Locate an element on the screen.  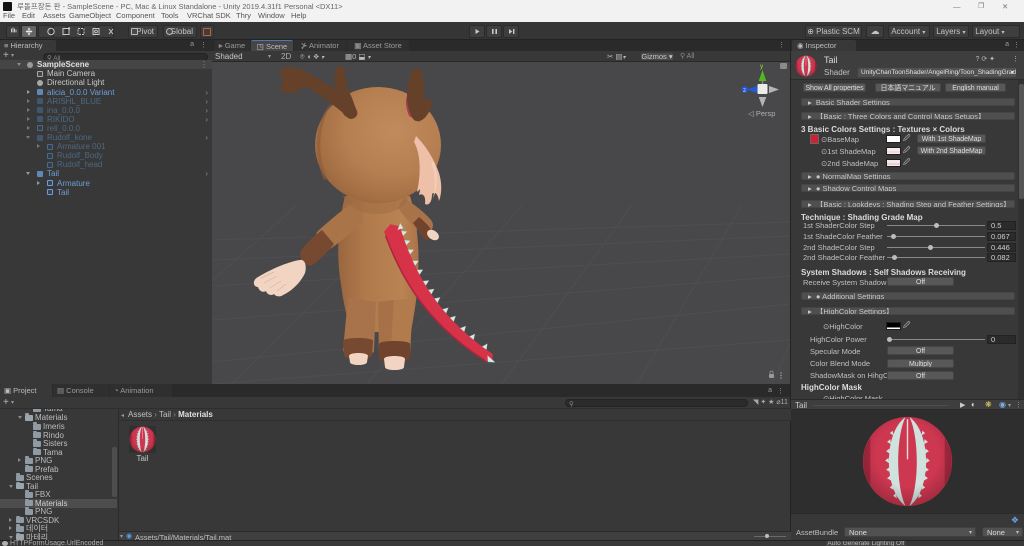
svg-text: ◁ Persp is located at coordinates (761, 113).